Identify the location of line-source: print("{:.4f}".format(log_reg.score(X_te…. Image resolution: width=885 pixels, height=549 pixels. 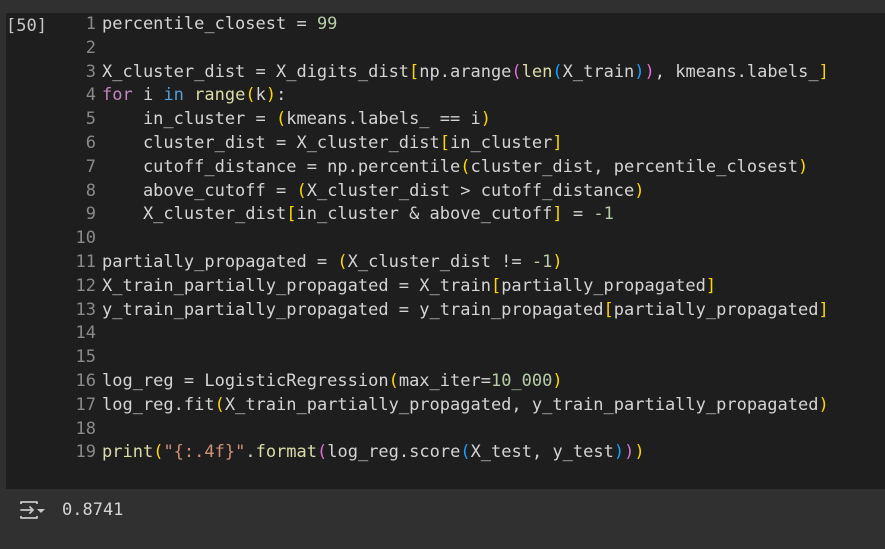
(373, 453).